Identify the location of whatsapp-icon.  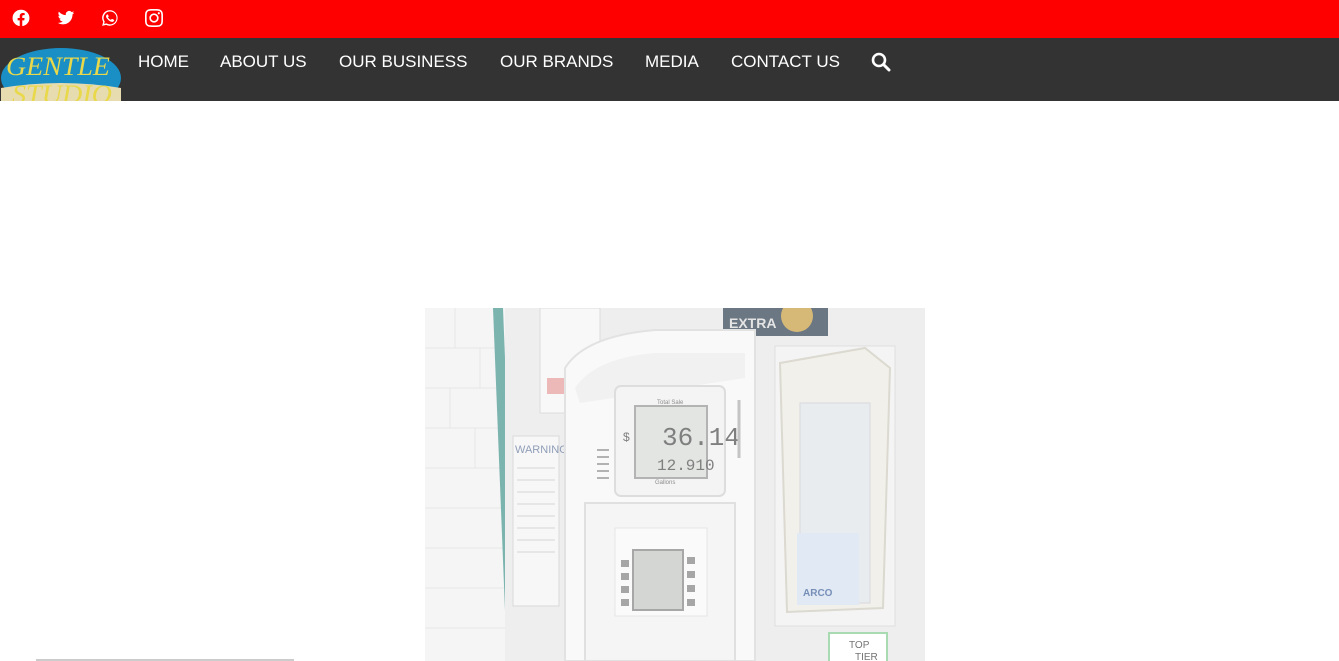
(110, 18).